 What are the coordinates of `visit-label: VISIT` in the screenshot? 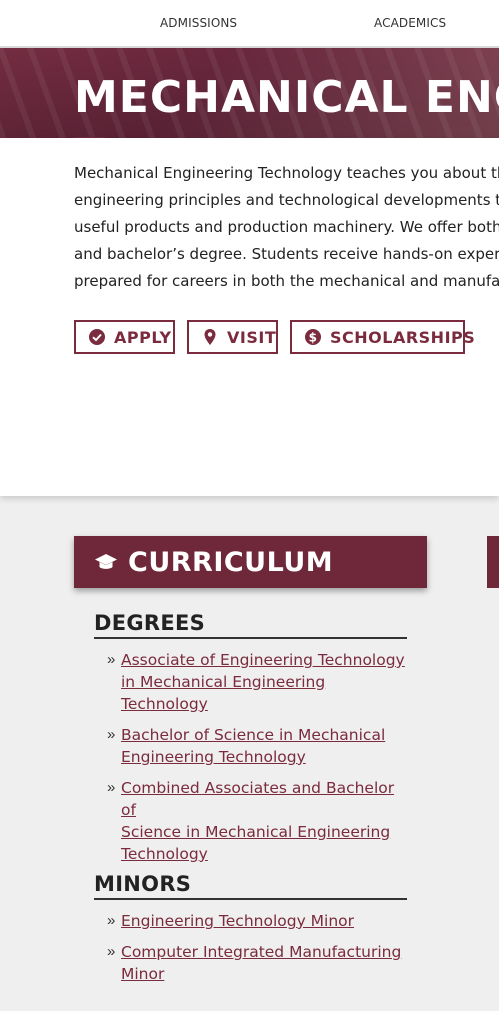 It's located at (252, 337).